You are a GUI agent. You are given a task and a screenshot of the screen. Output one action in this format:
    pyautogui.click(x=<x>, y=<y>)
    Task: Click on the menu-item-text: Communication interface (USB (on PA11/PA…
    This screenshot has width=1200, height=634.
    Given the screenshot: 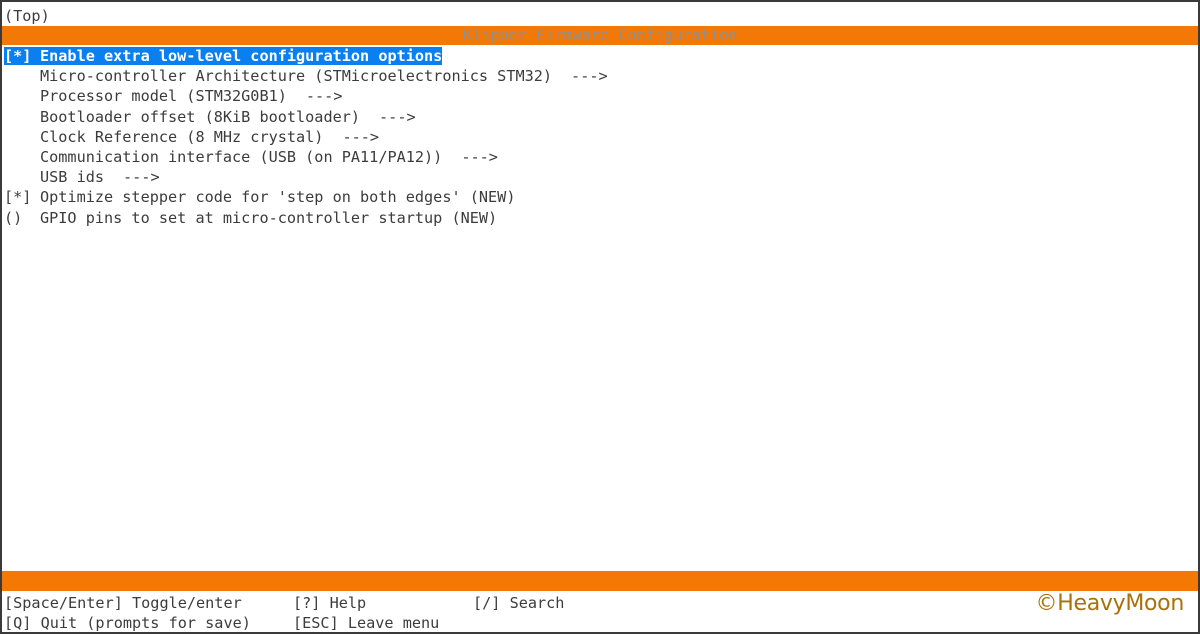 What is the action you would take?
    pyautogui.click(x=223, y=157)
    